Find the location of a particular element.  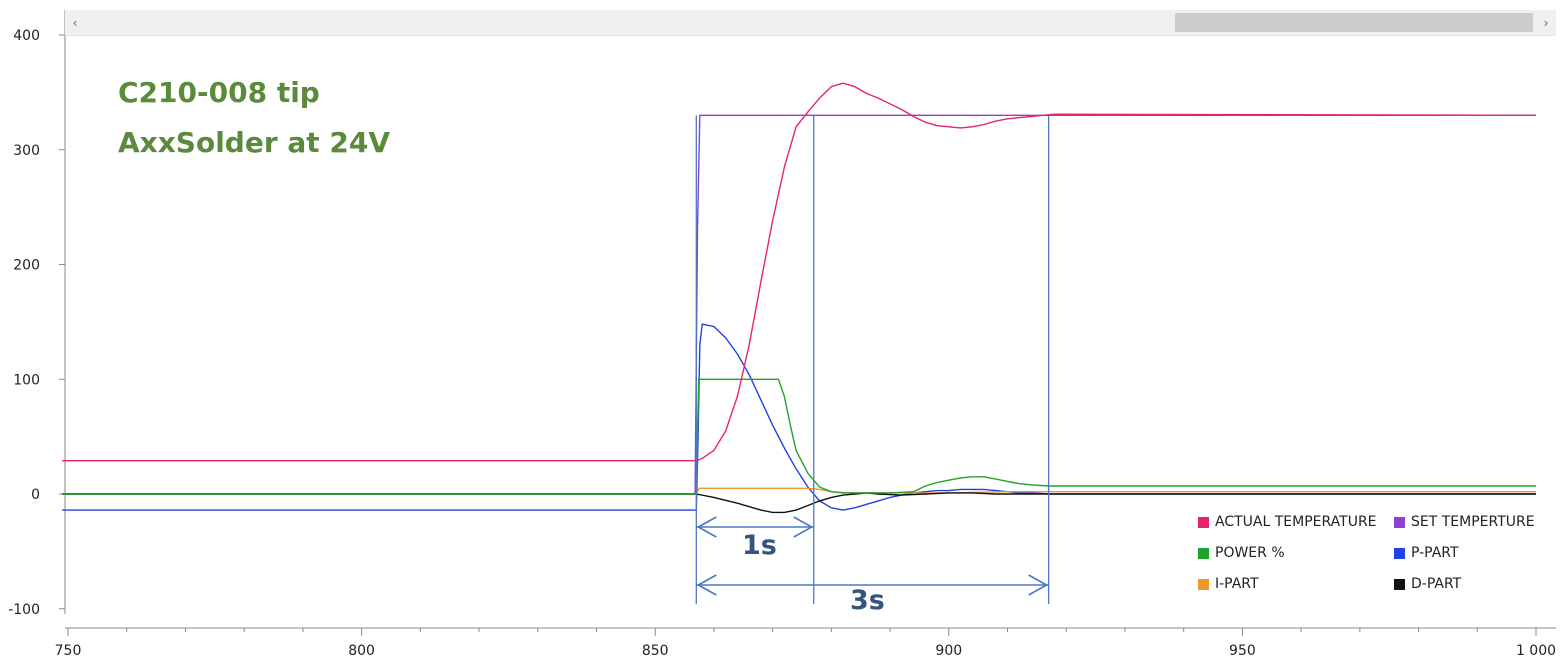

y-tick-label: 200 is located at coordinates (26, 266).